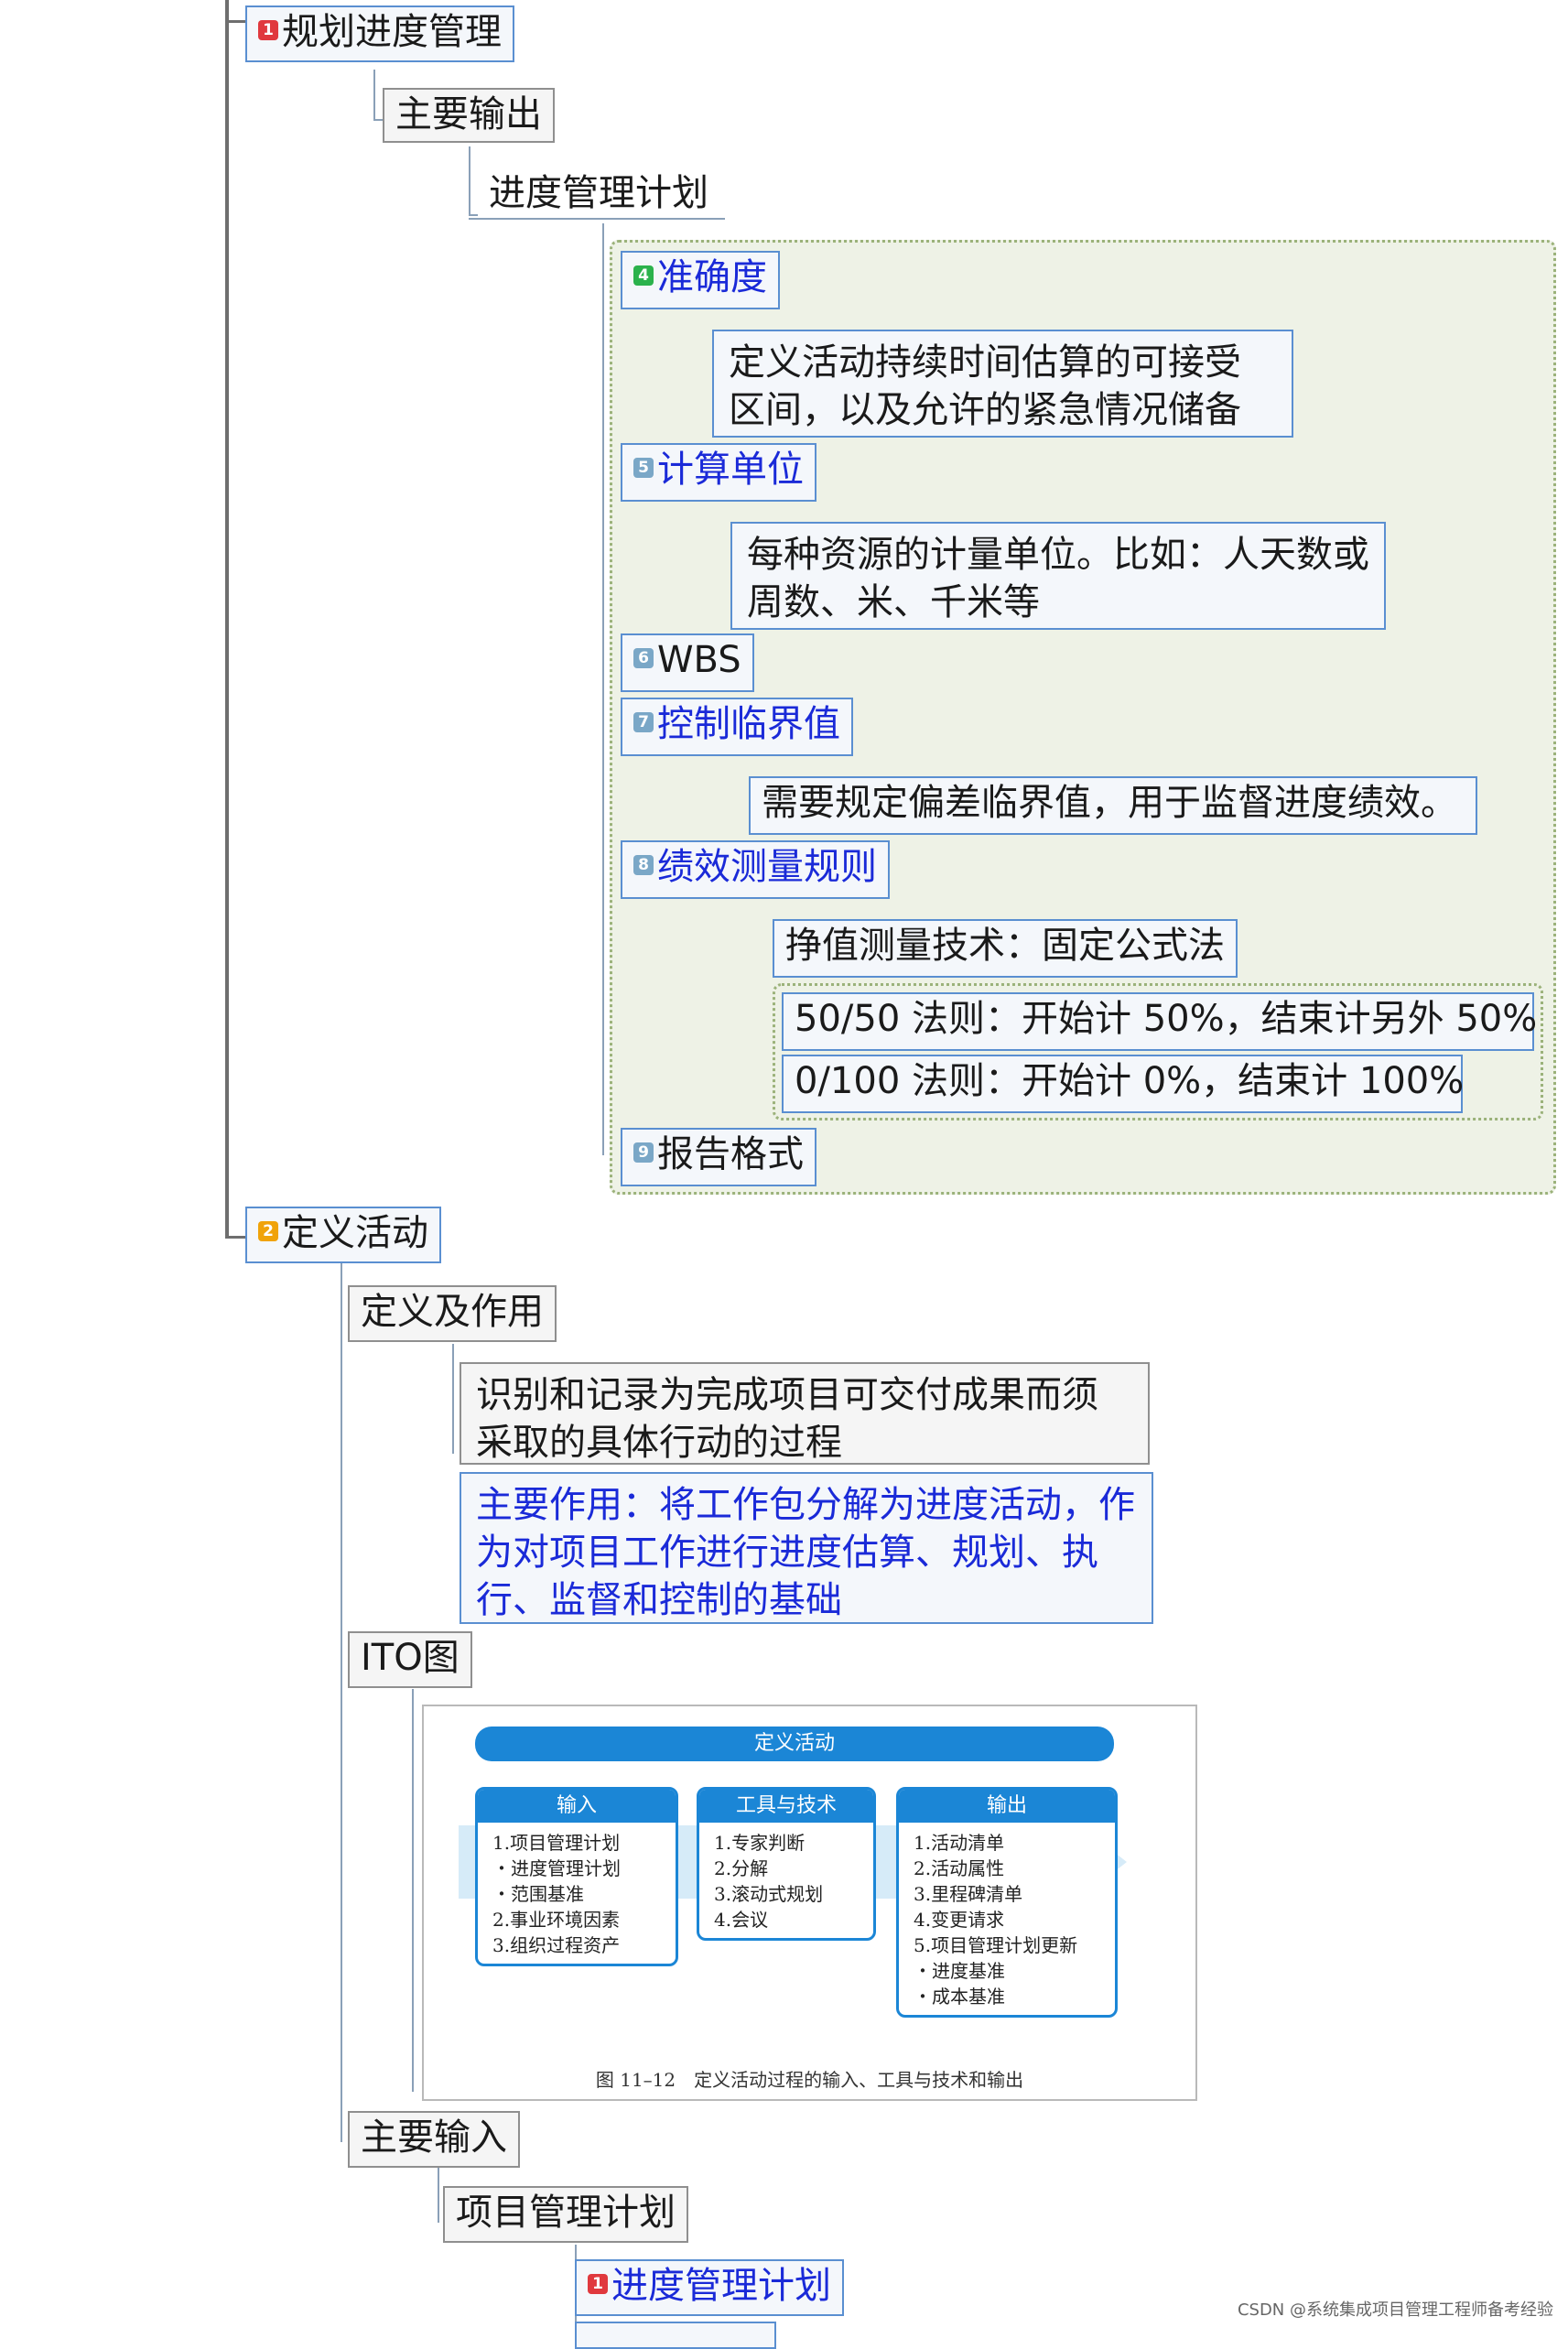 The image size is (1568, 2349). Describe the element at coordinates (960, 1868) in the screenshot. I see `ito-output-item: 2.活动属性` at that location.